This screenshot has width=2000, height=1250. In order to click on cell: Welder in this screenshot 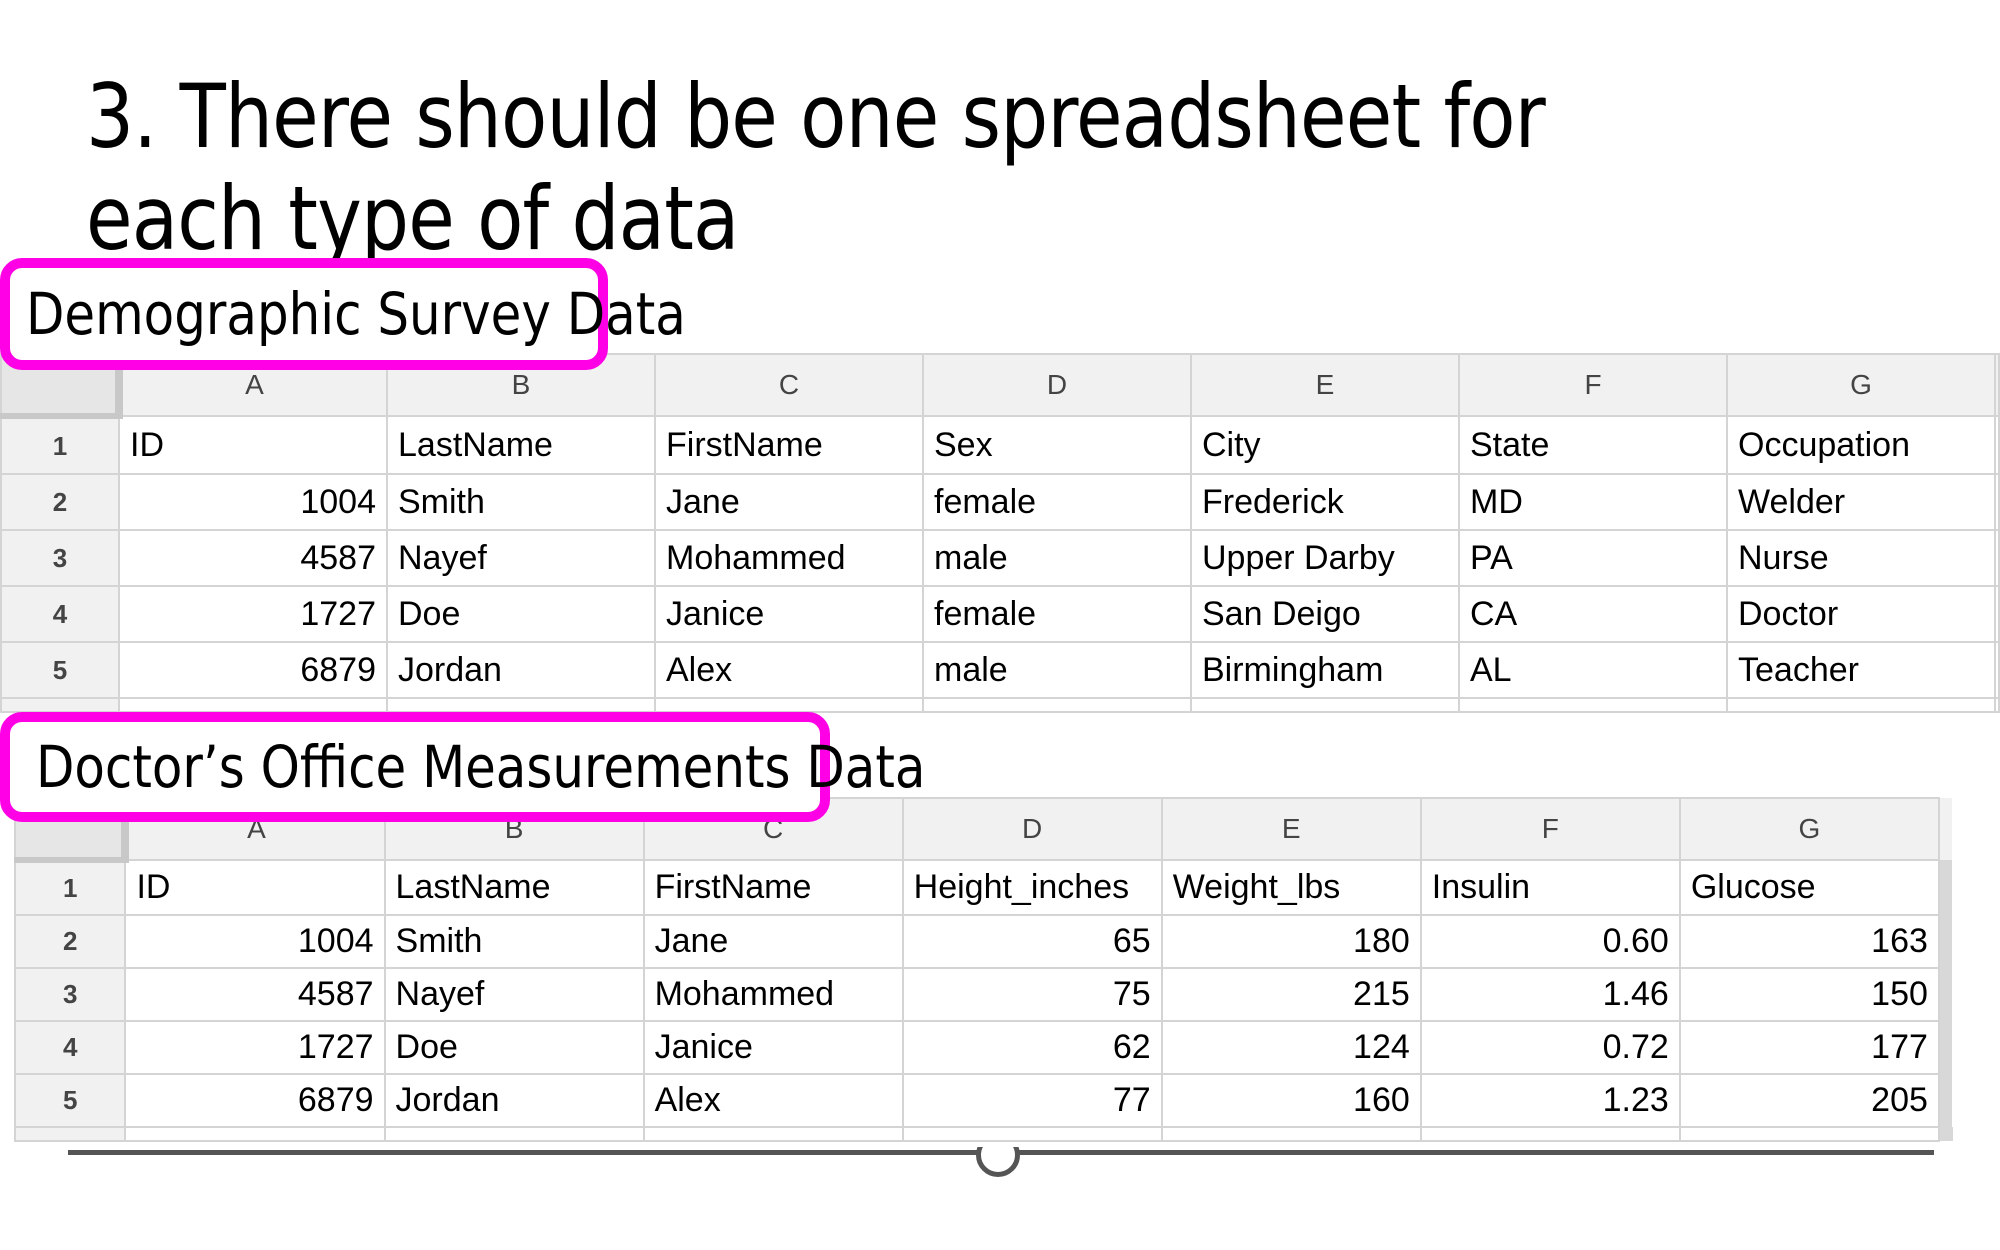, I will do `click(1861, 502)`.